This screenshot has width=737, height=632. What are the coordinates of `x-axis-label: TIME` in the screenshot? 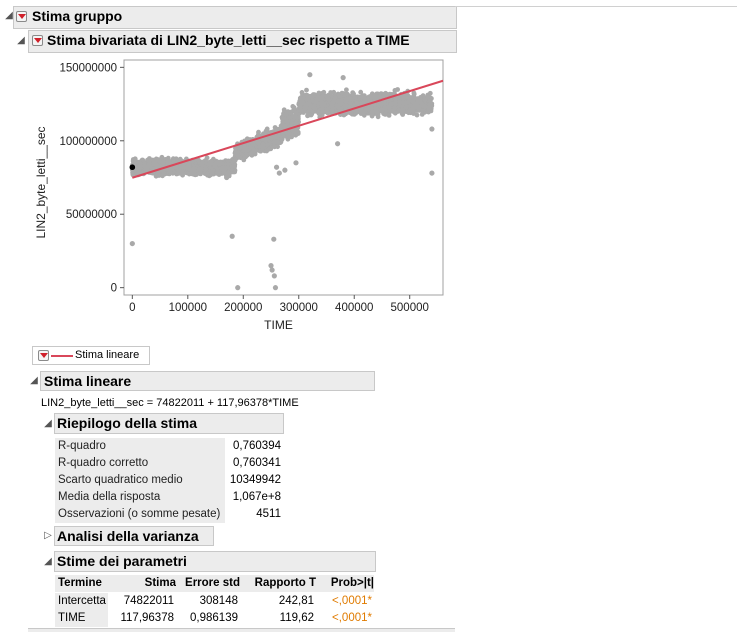 It's located at (278, 325).